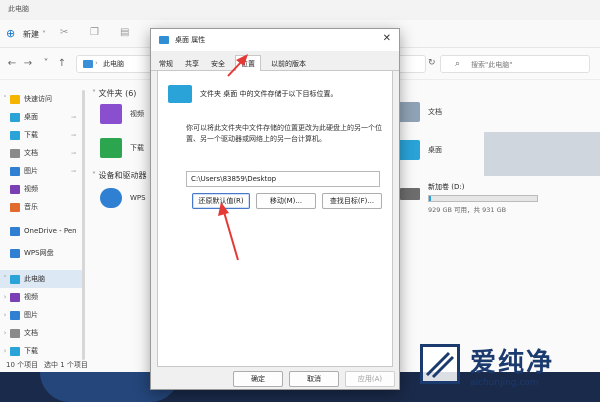 The image size is (600, 402). What do you see at coordinates (512, 363) in the screenshot?
I see `watermark-chinese: 爱纯净` at bounding box center [512, 363].